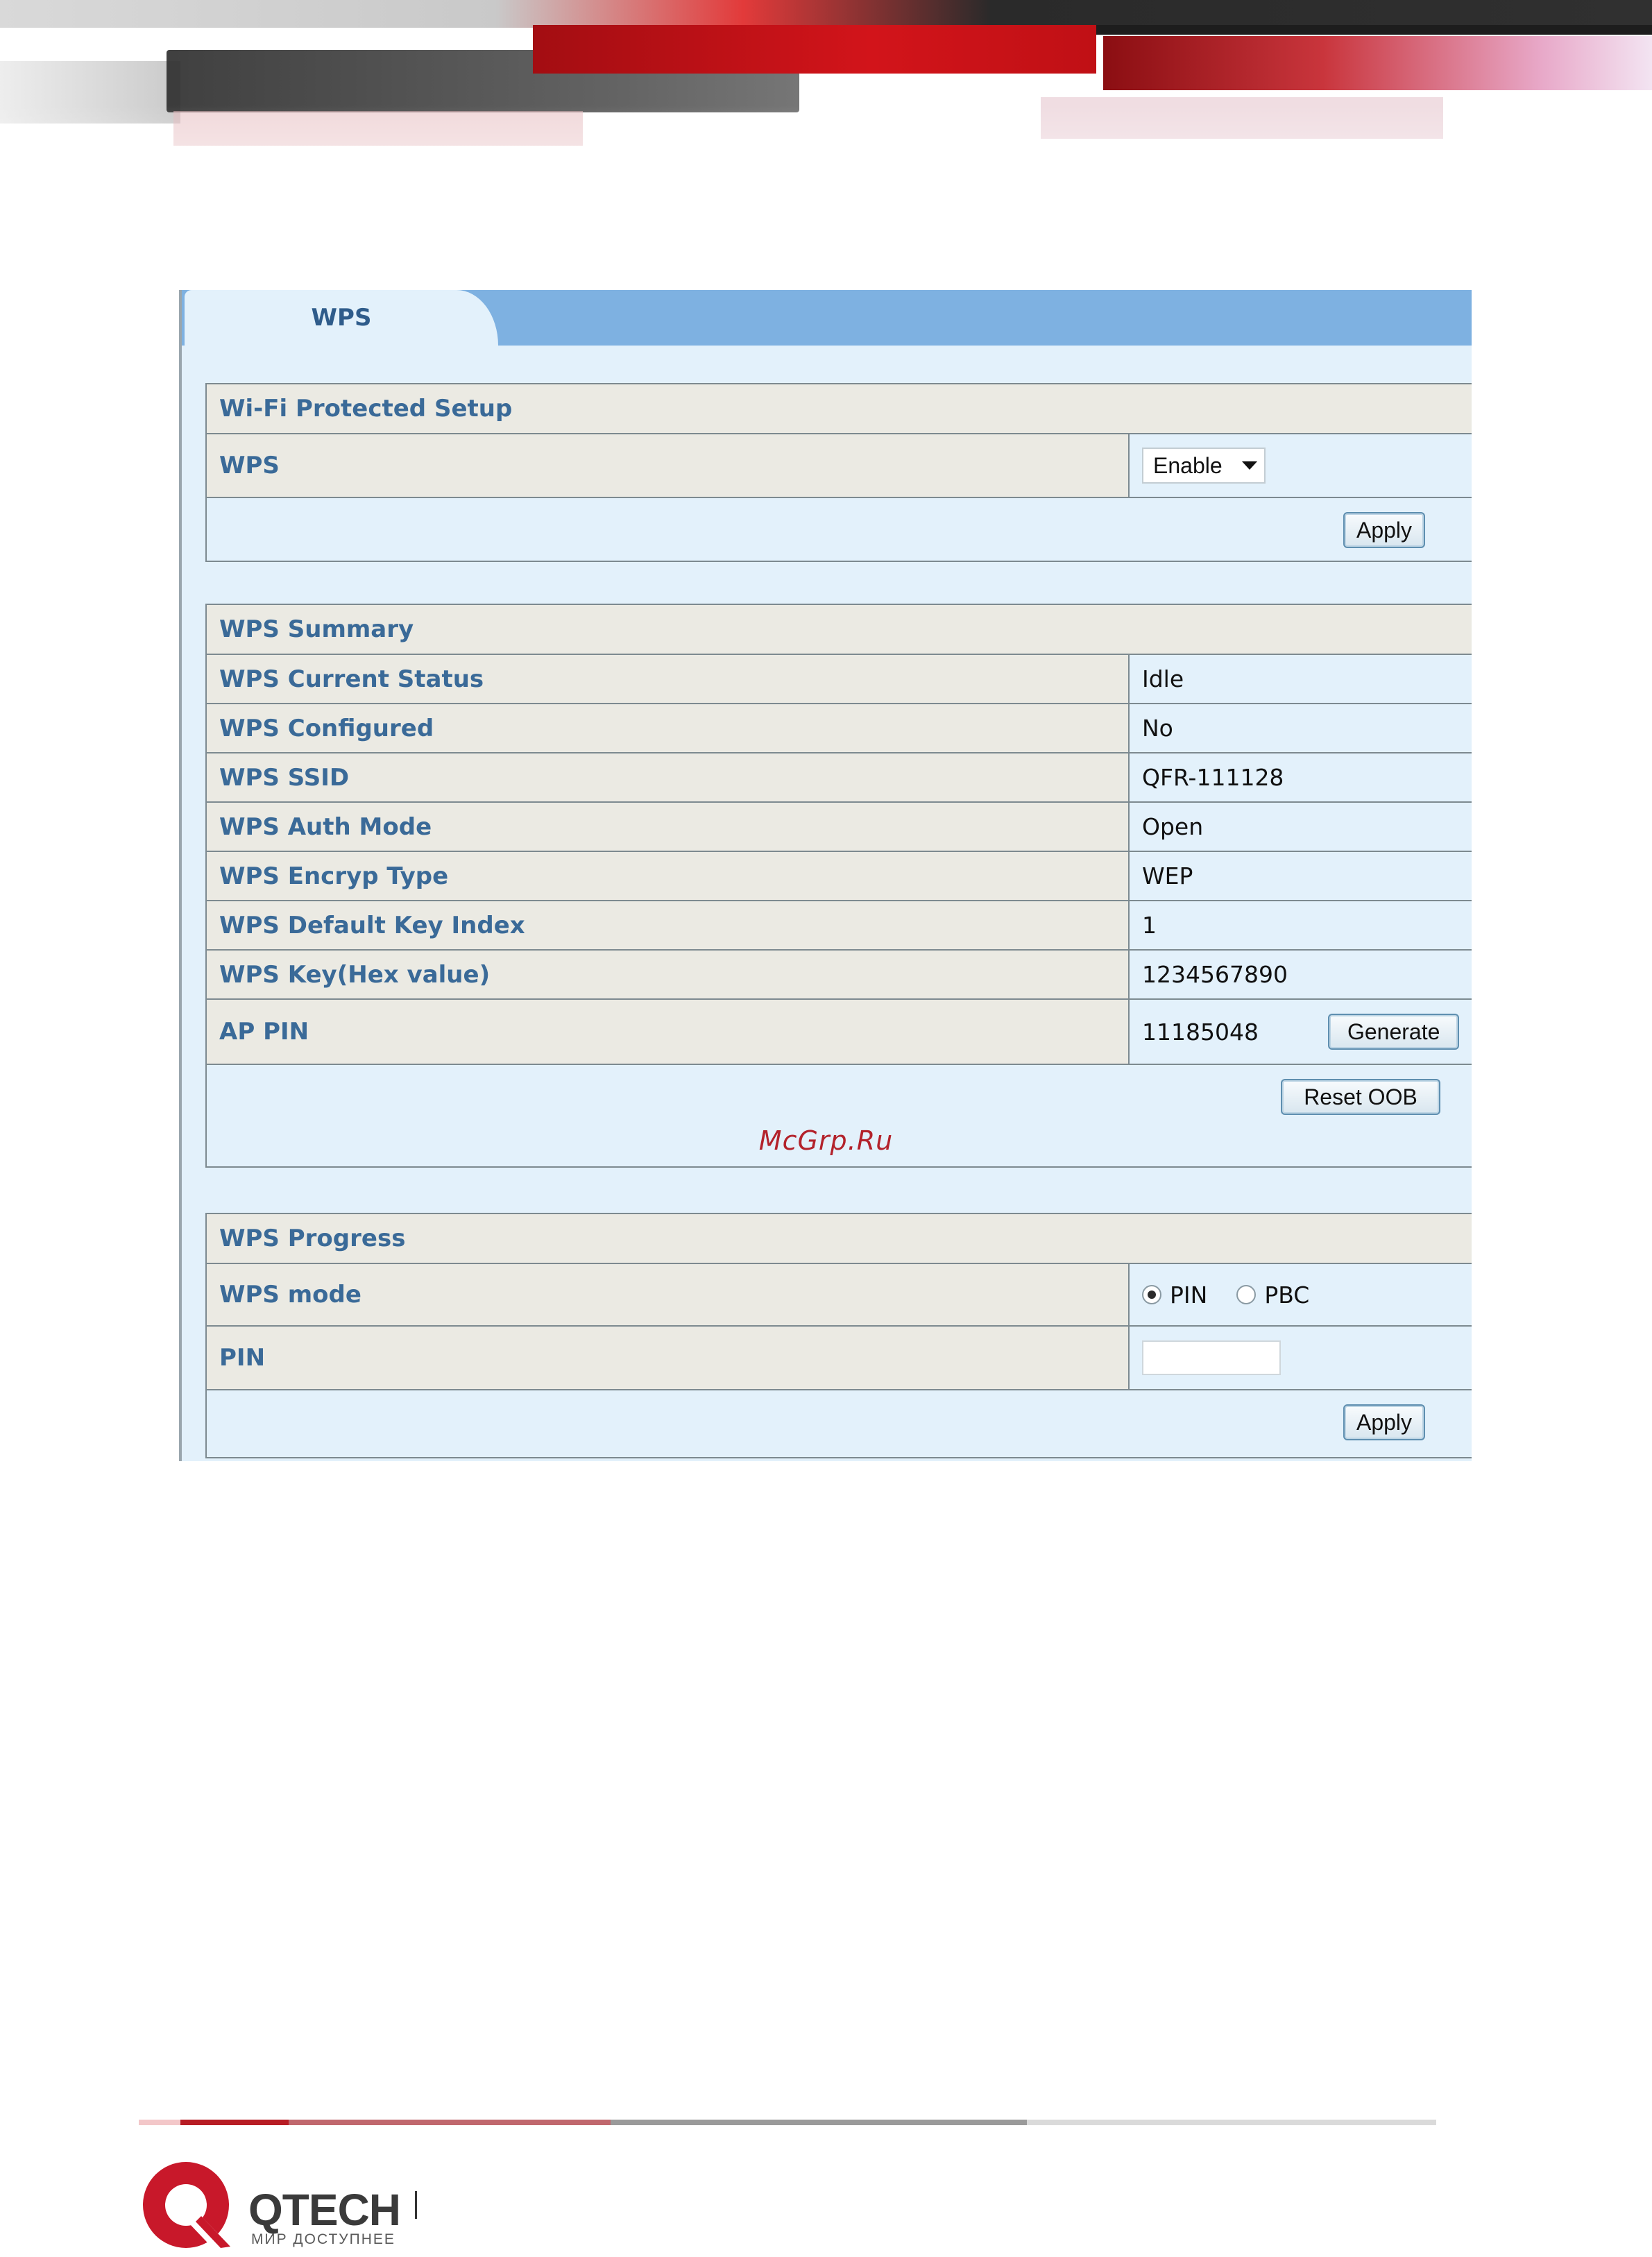  I want to click on brand-tagline: МИР ДОСТУПНЕЕ, so click(323, 2239).